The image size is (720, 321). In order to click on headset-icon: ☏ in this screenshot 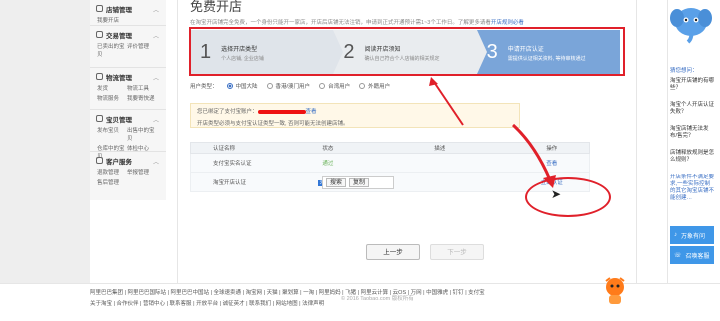, I will do `click(678, 255)`.